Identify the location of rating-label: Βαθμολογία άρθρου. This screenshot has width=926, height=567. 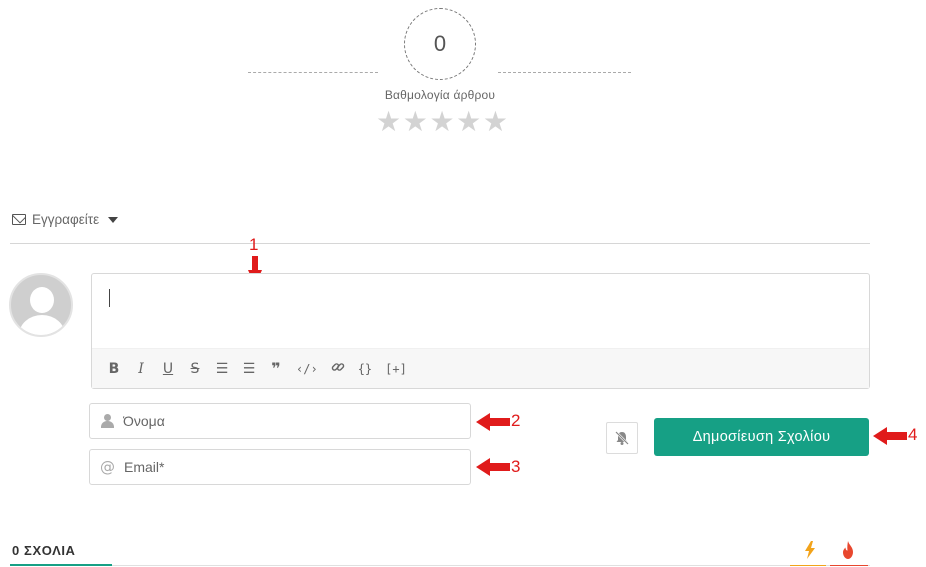
(440, 95).